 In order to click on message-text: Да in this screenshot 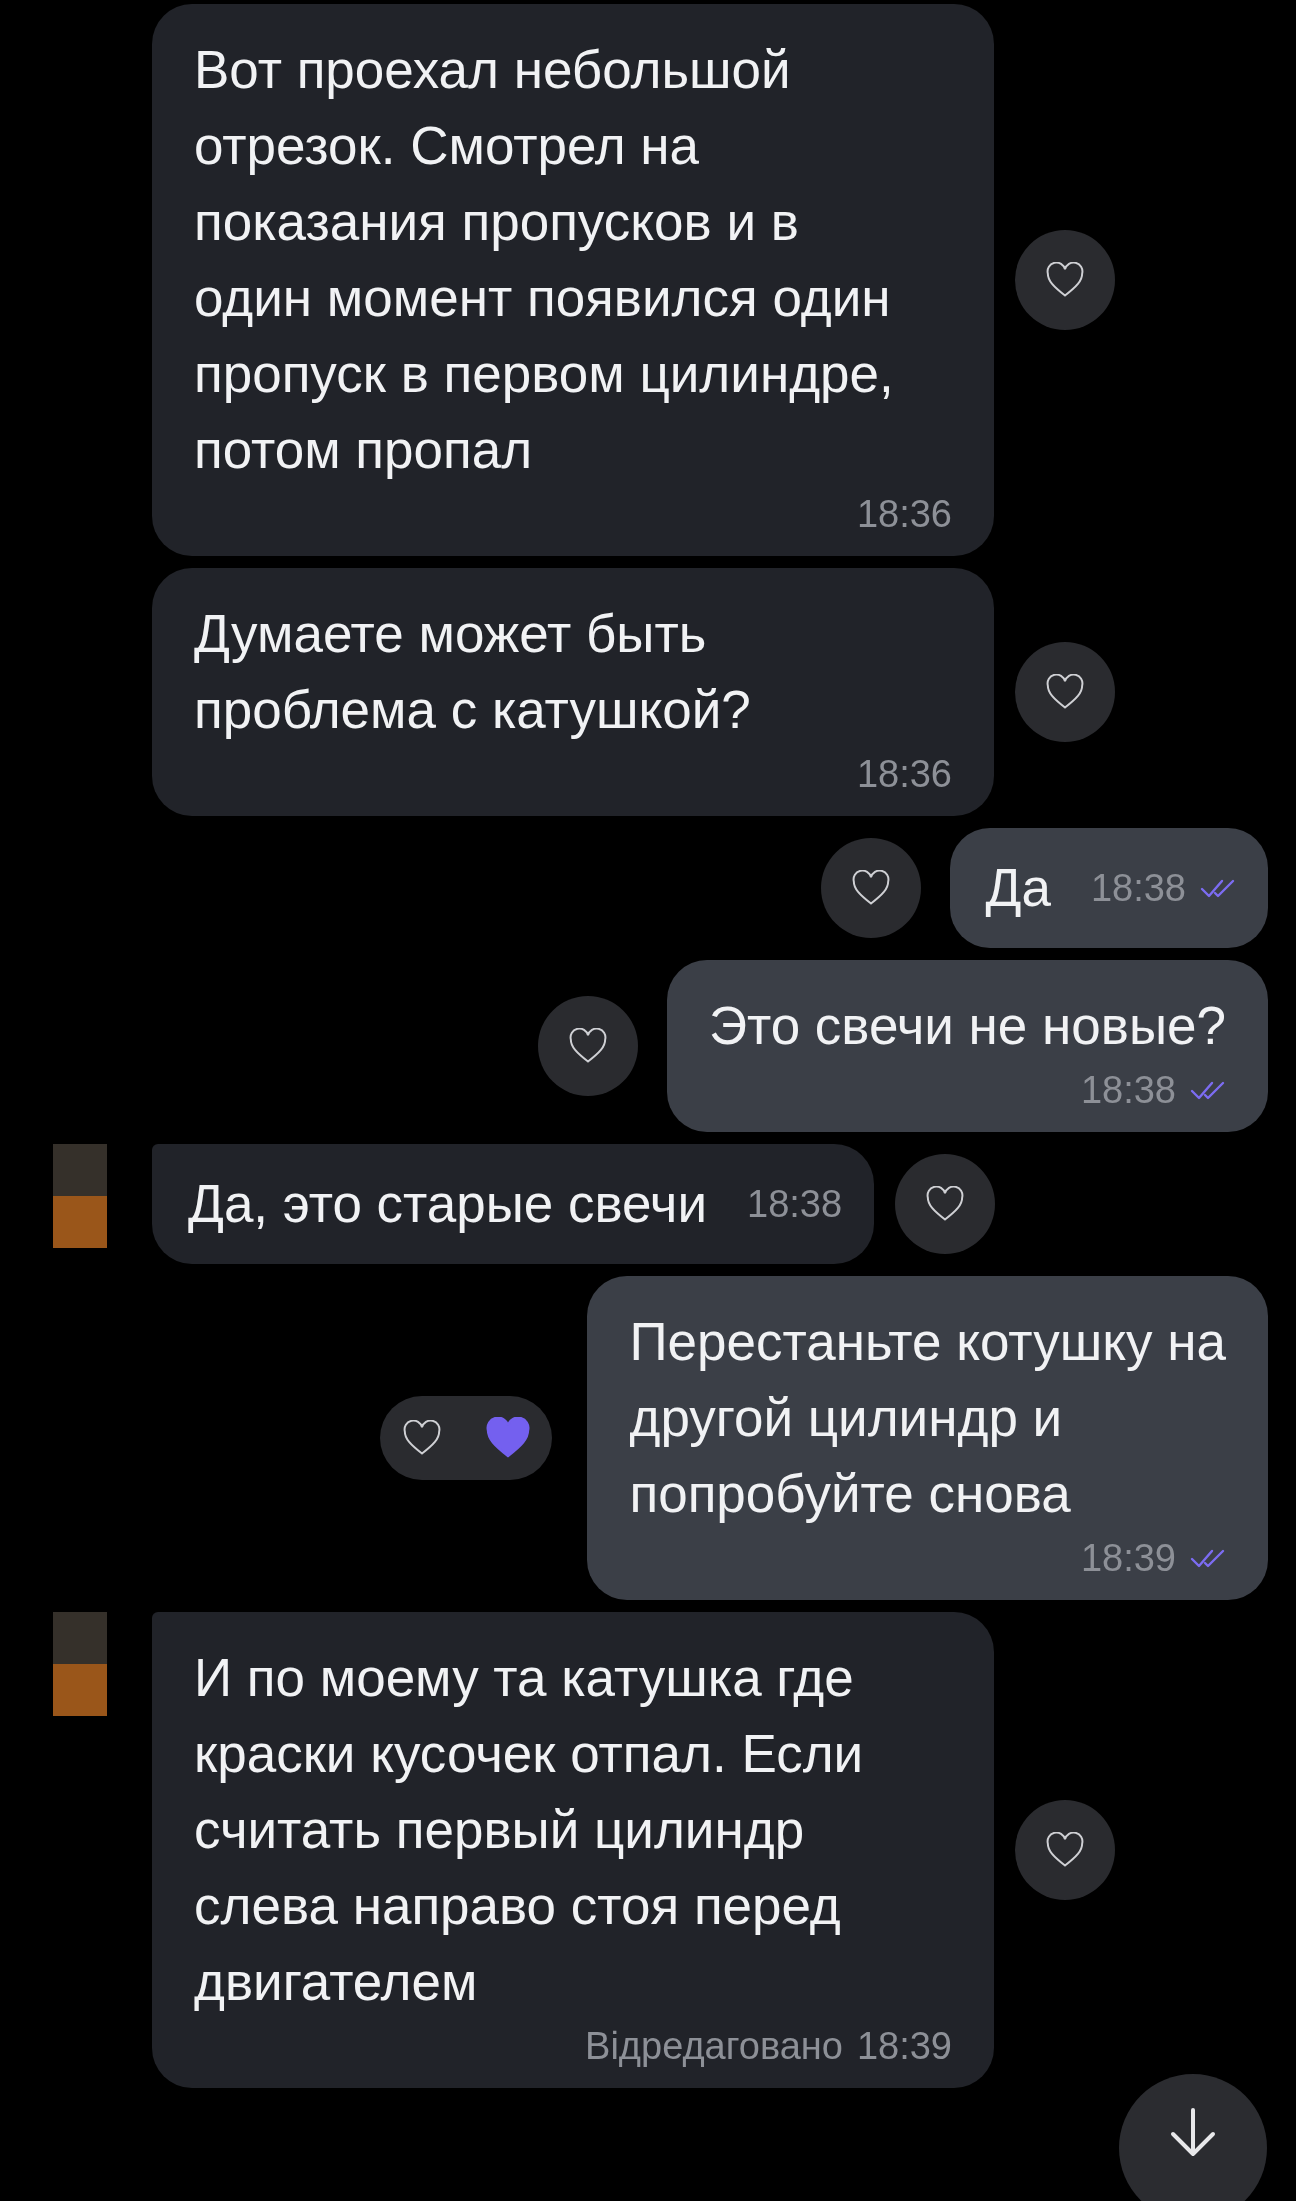, I will do `click(1018, 888)`.